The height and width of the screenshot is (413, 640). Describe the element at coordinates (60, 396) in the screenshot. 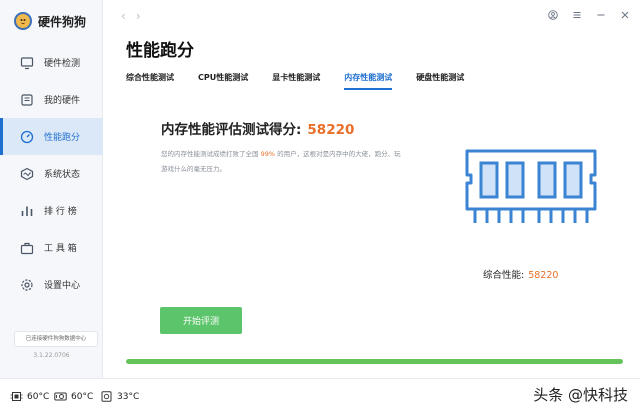

I see `gpu-icon` at that location.